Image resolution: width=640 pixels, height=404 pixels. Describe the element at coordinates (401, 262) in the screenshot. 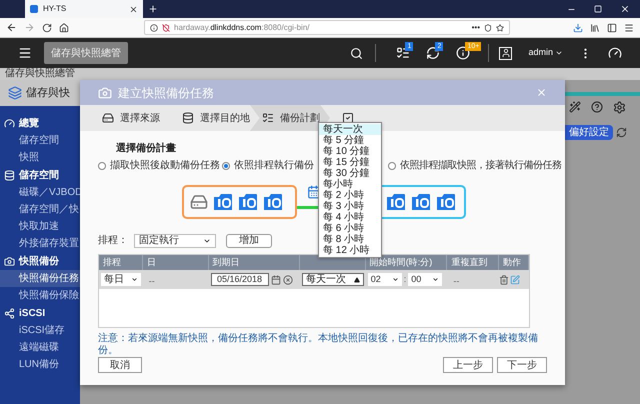

I see `column-header: 開始時間(時:分)` at that location.